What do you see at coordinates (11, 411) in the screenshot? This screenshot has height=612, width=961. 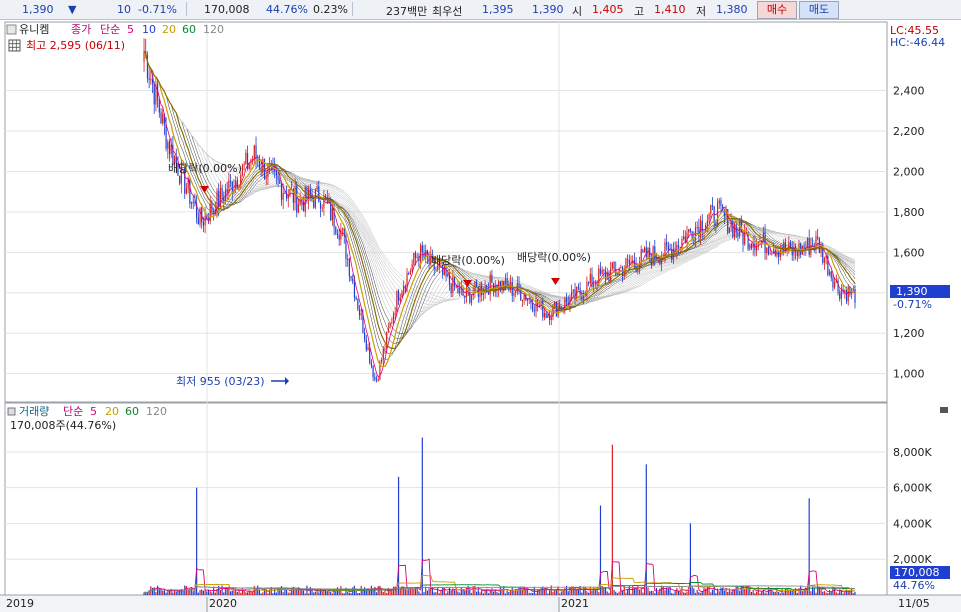 I see `volume-settings-icon` at bounding box center [11, 411].